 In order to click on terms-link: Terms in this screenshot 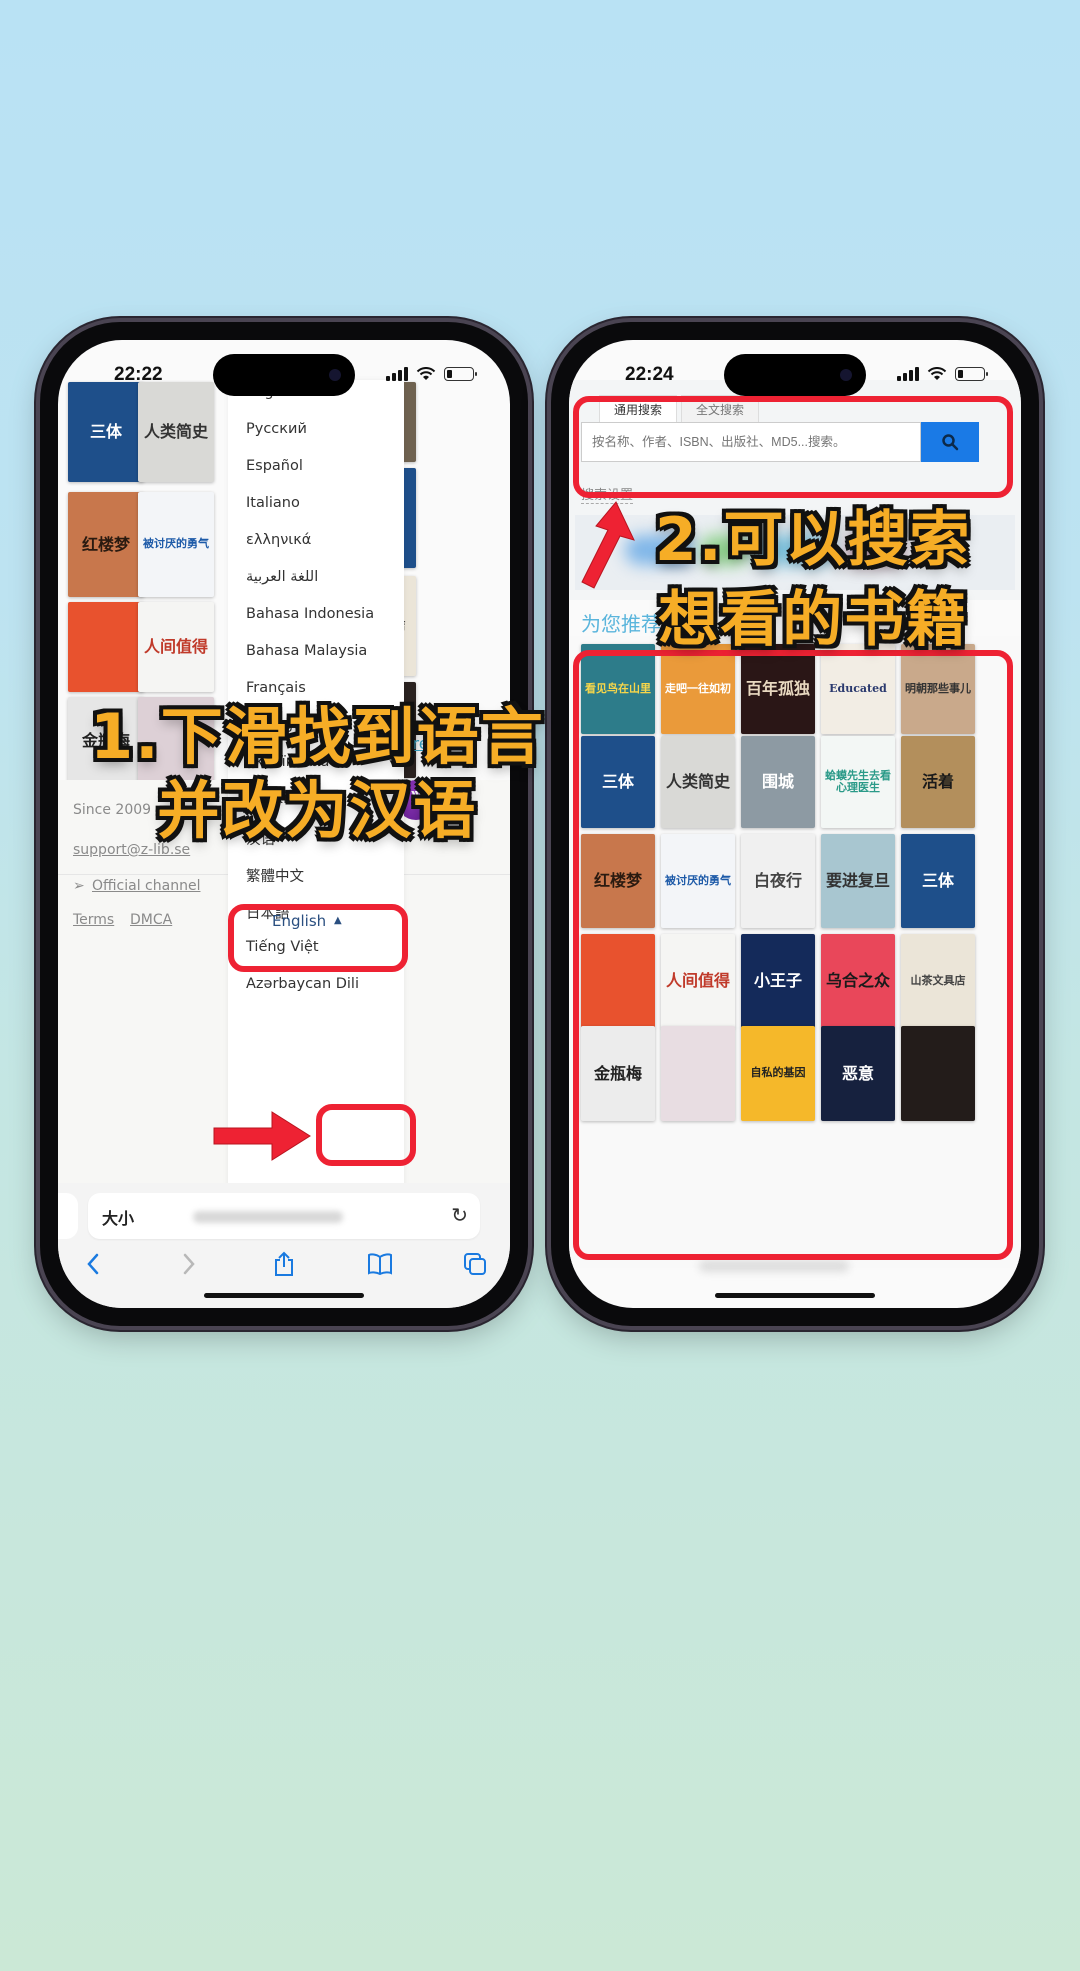, I will do `click(93, 920)`.